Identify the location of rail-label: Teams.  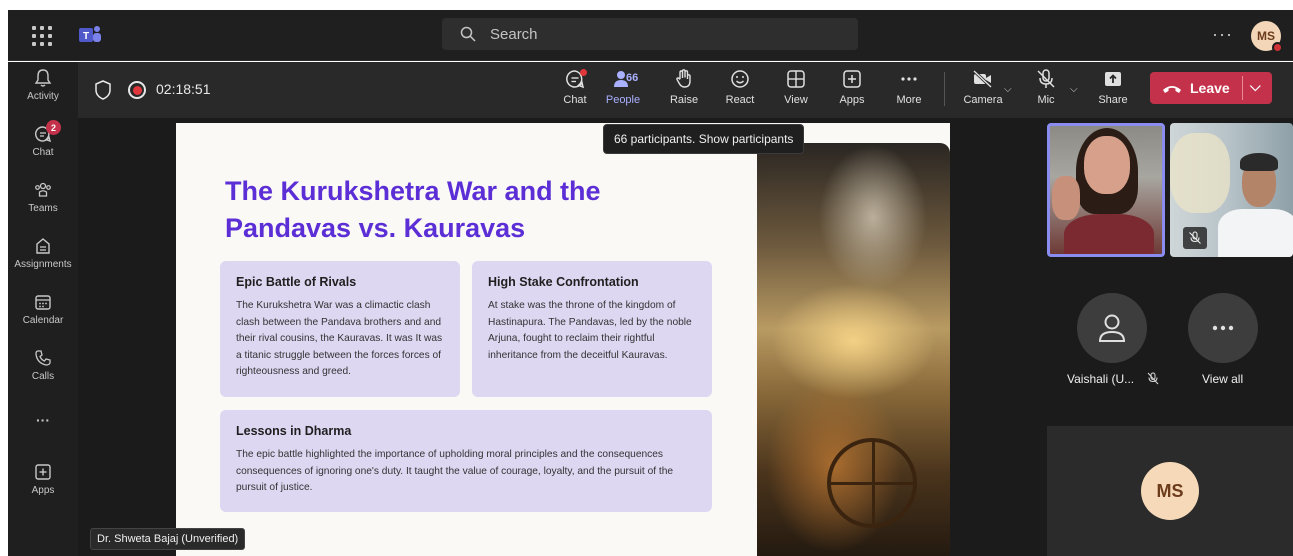
(43, 208).